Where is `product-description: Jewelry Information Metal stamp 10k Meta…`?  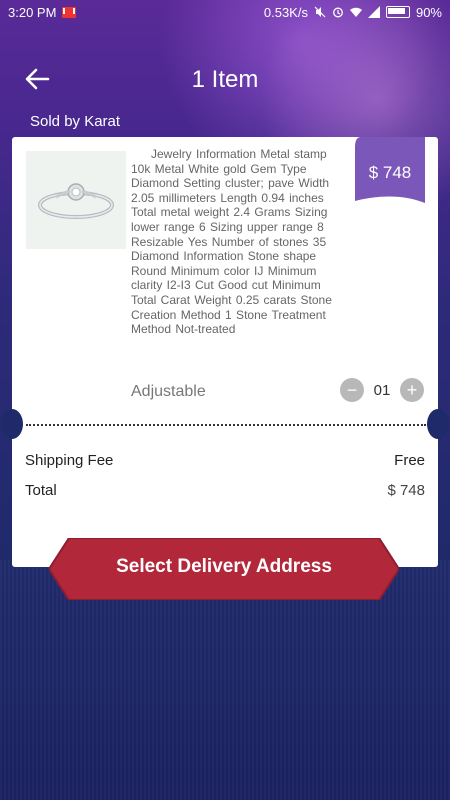 product-description: Jewelry Information Metal stamp 10k Meta… is located at coordinates (231, 242).